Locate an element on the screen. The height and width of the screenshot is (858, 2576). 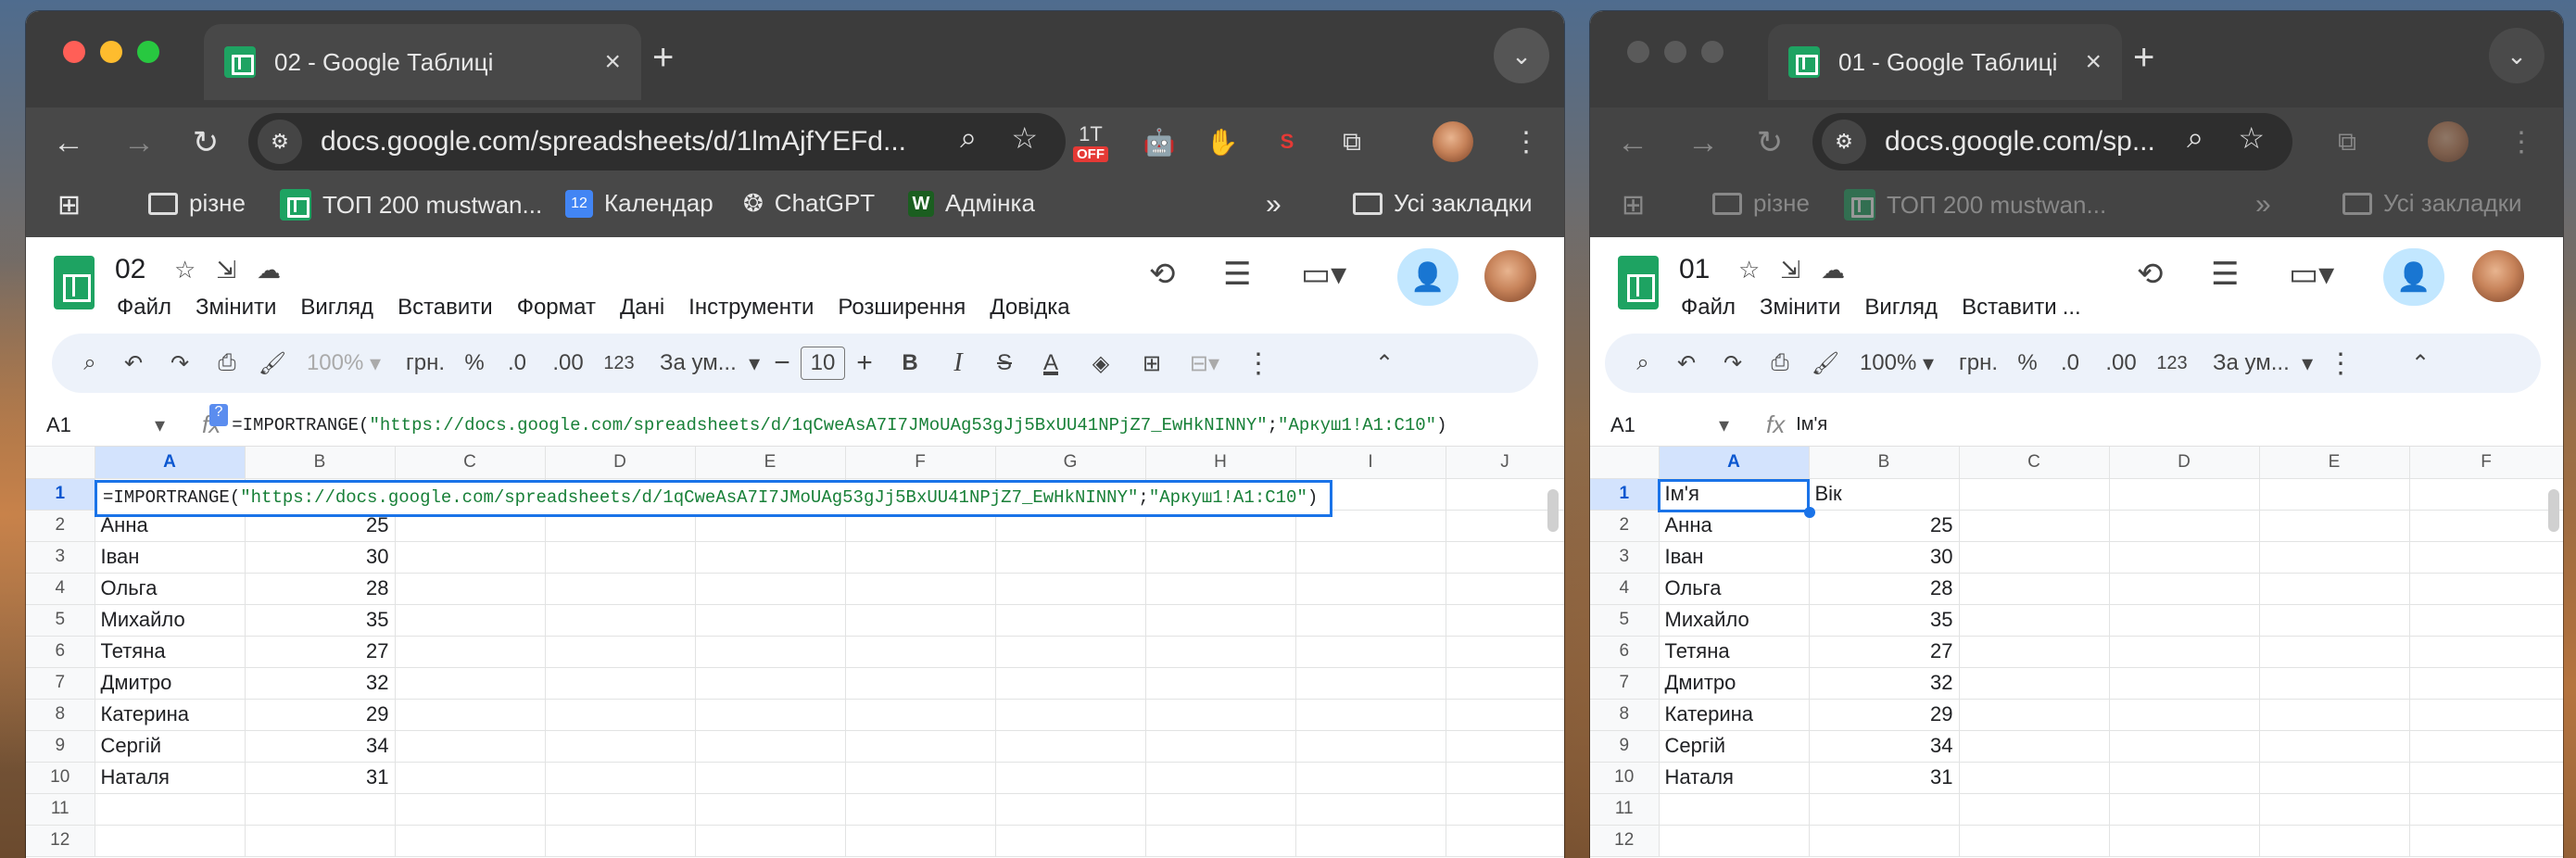
cell: Сергій is located at coordinates (1735, 746).